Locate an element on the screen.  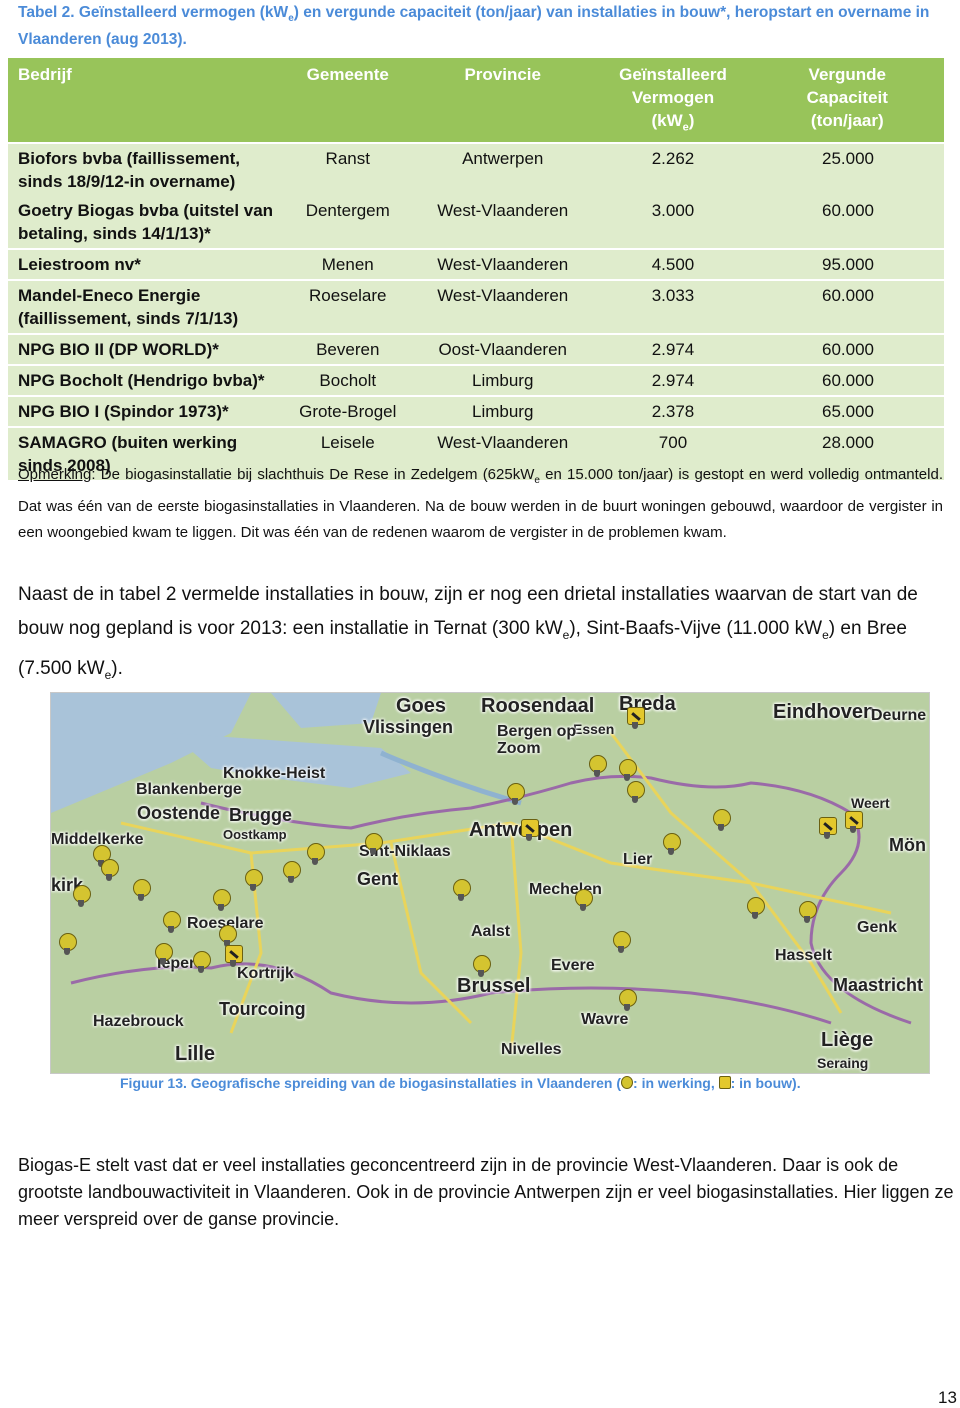
city-label: Maastricht is located at coordinates (878, 985).